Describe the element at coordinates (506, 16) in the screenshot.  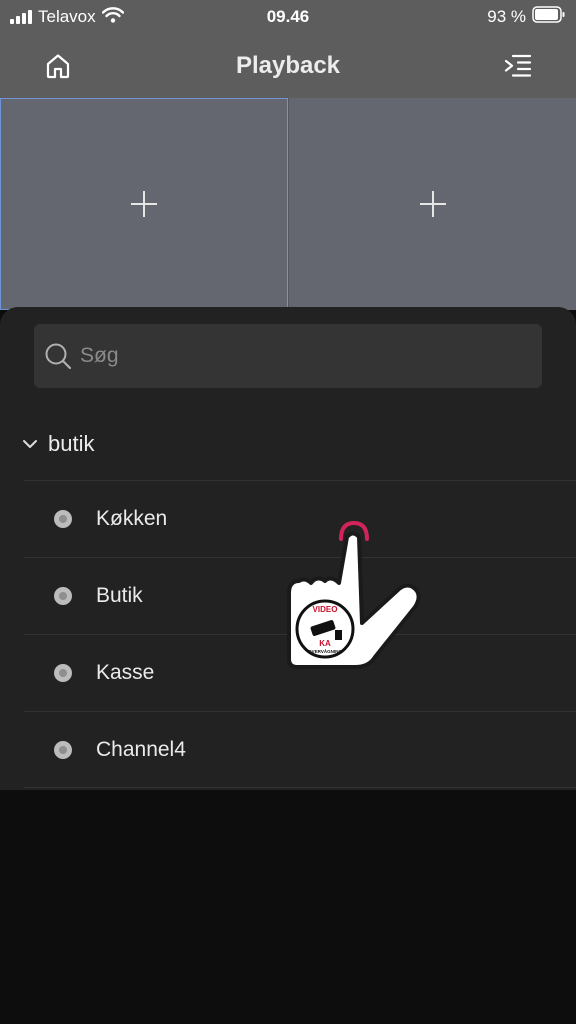
I see `battery-percent: 93 %` at that location.